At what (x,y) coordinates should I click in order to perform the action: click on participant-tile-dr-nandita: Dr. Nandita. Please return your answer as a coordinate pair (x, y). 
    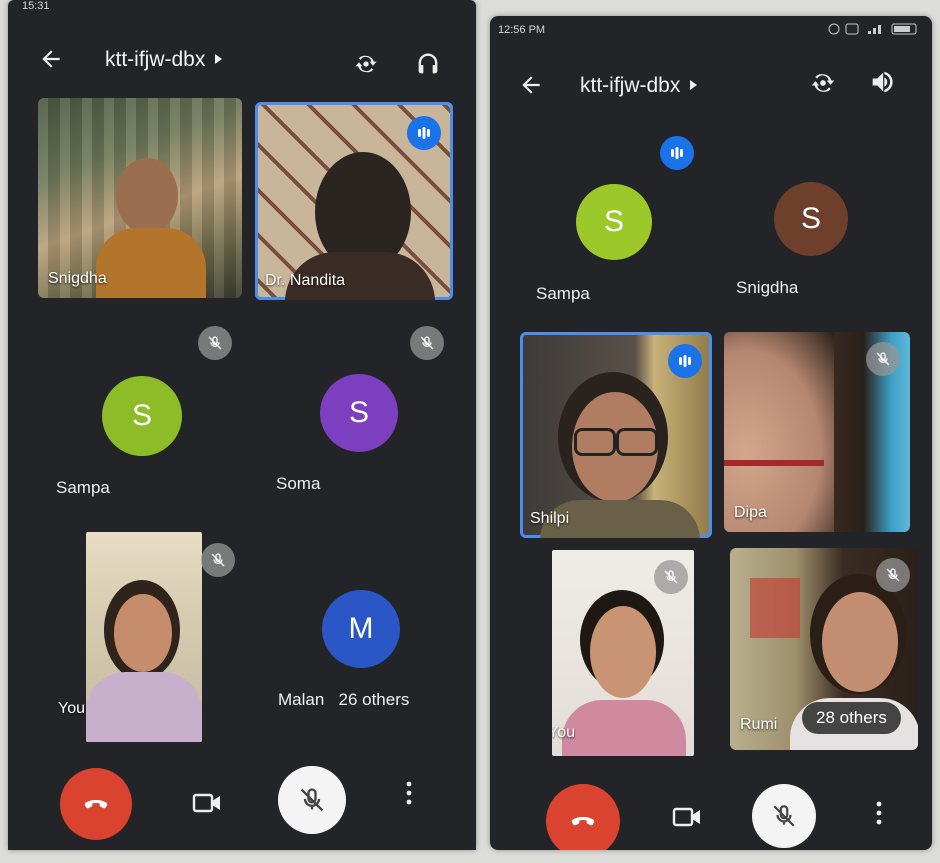
    Looking at the image, I should click on (354, 201).